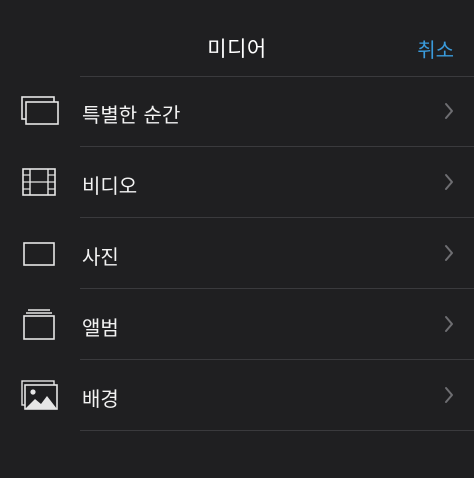 The image size is (474, 478). I want to click on list-item-albums: 앨범, so click(237, 324).